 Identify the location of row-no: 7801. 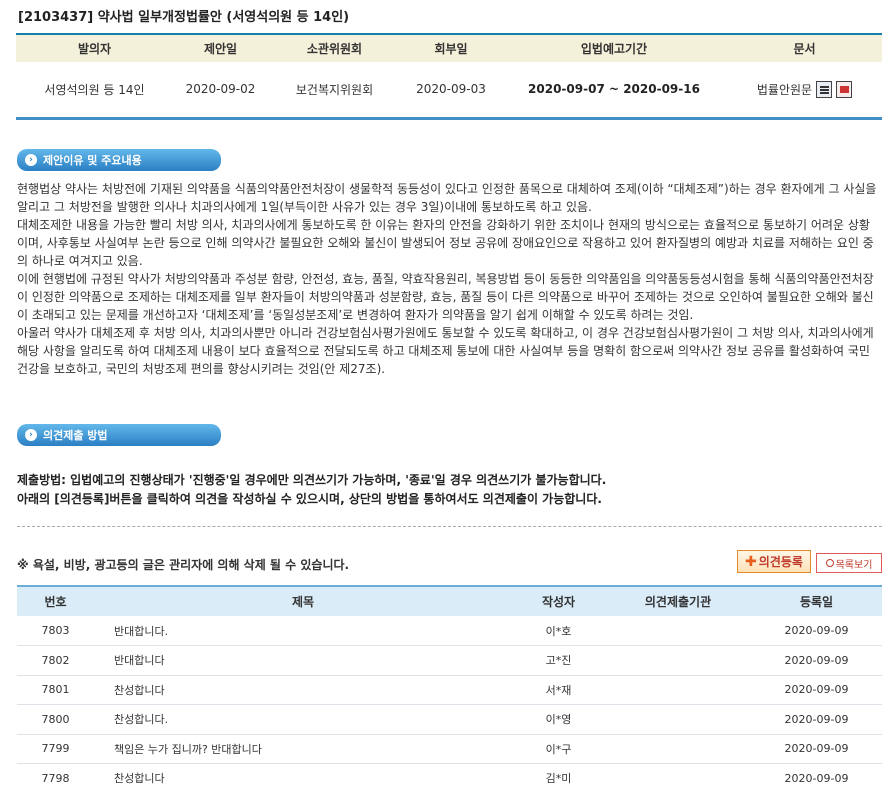
(55, 690).